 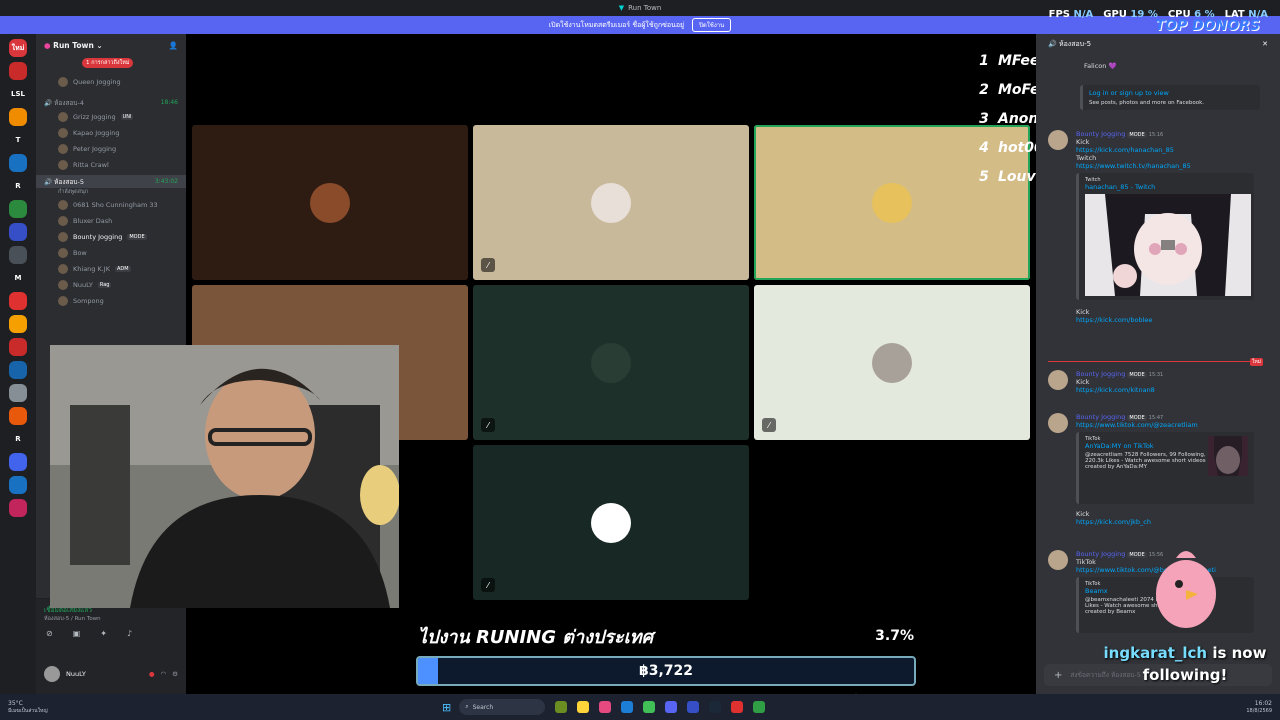 What do you see at coordinates (18, 48) in the screenshot?
I see `server-icon: ใหม่` at bounding box center [18, 48].